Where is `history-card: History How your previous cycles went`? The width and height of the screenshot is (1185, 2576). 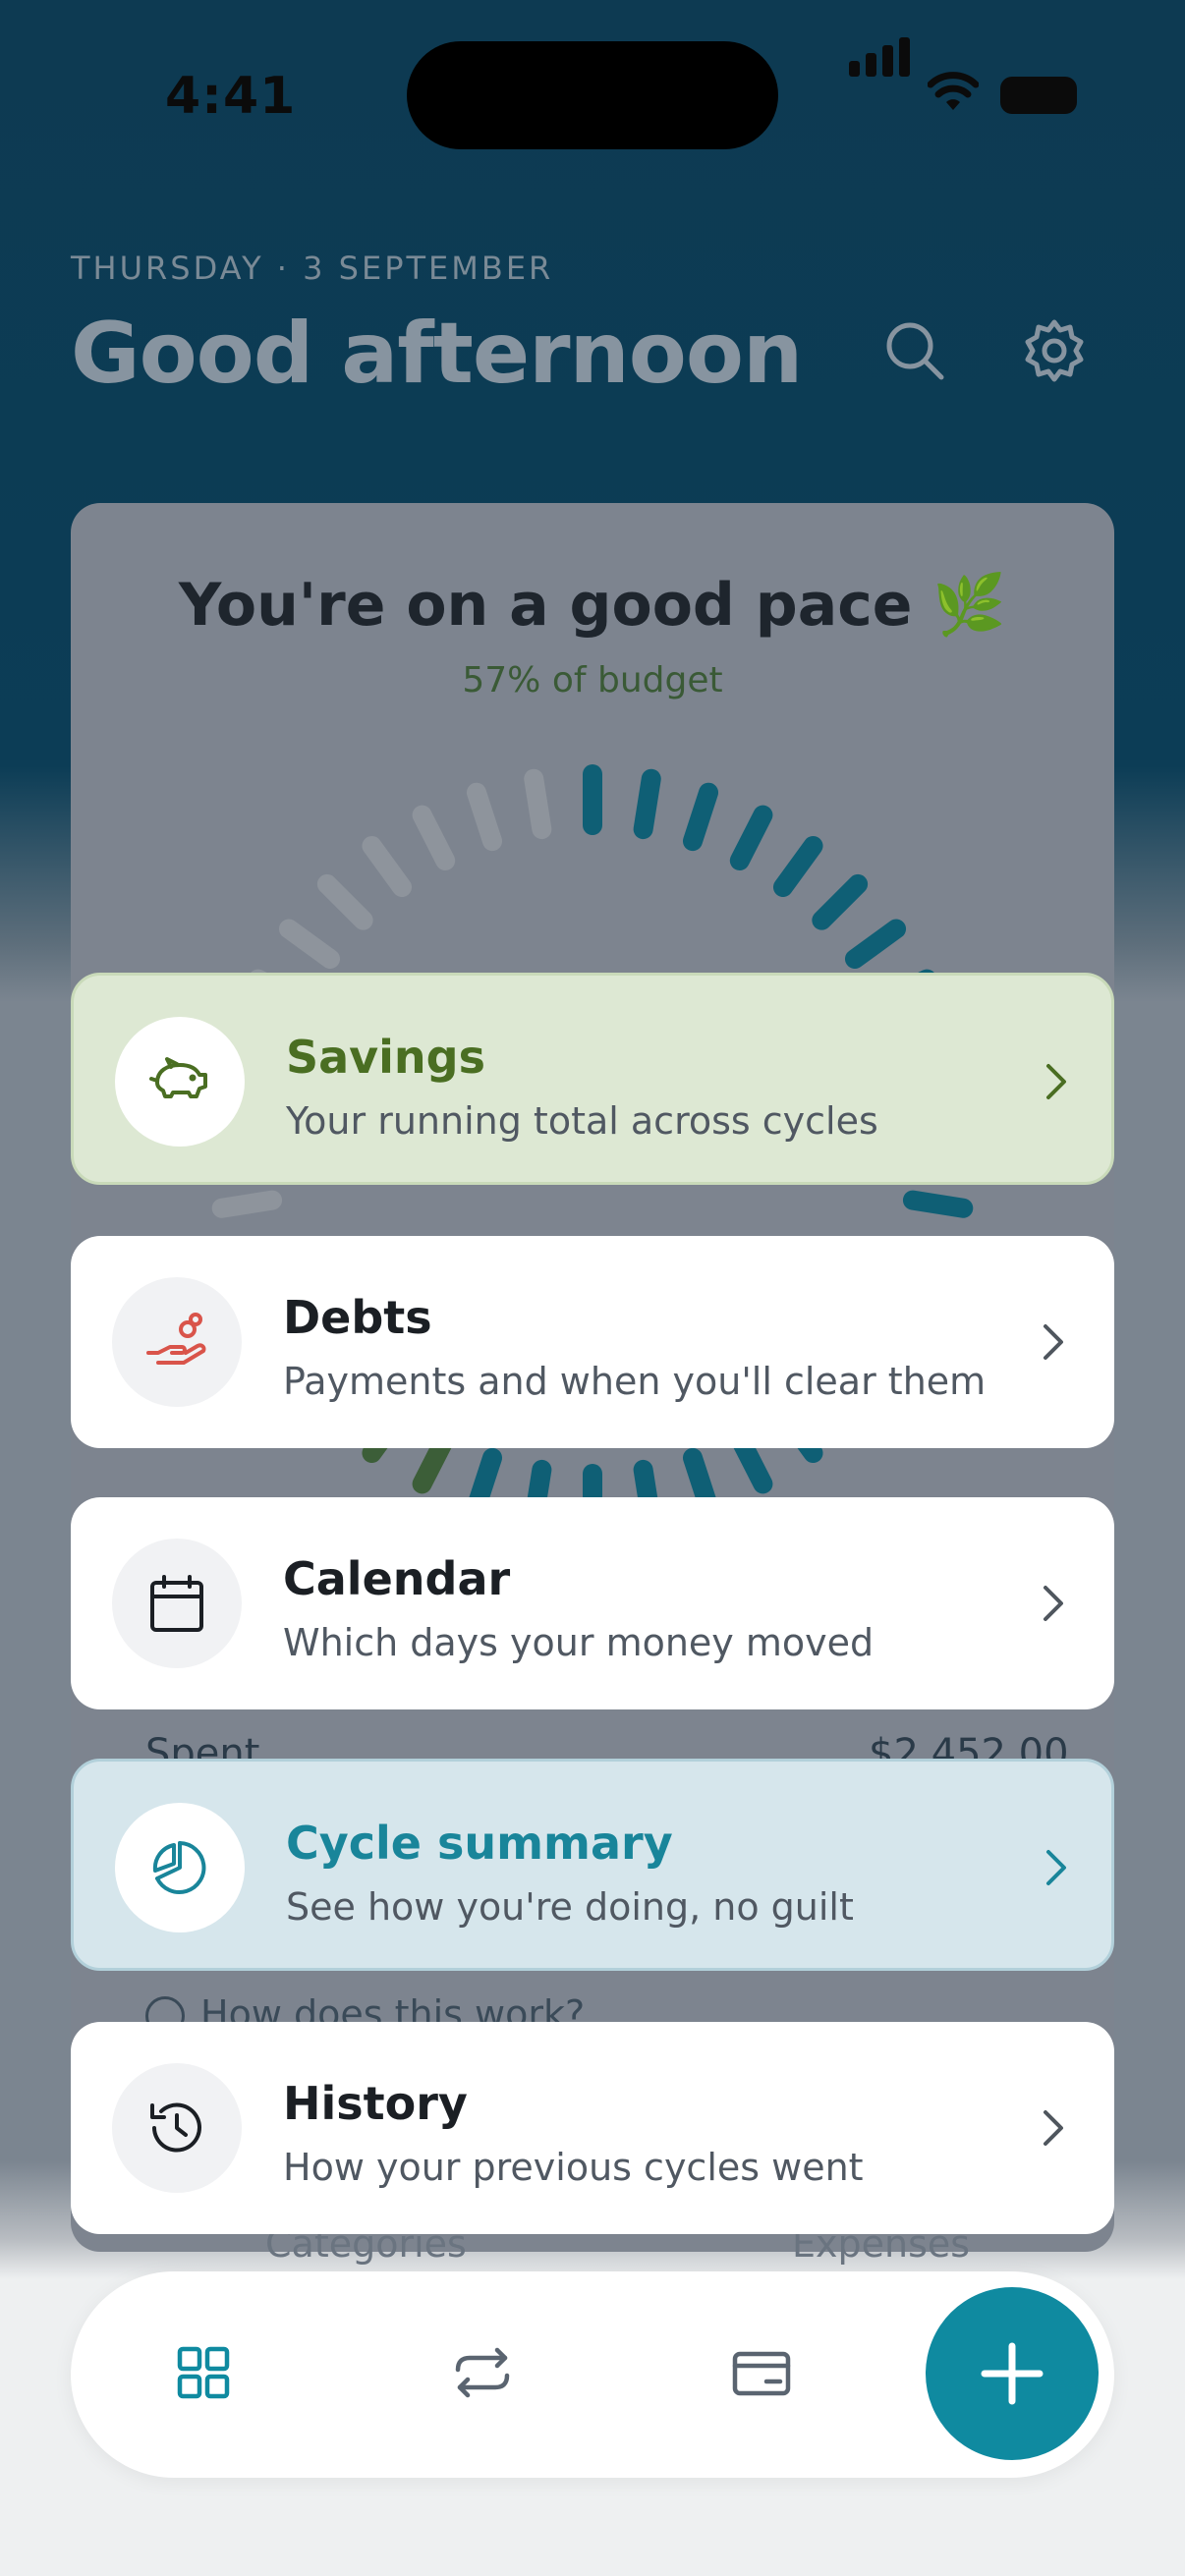
history-card: History How your previous cycles went is located at coordinates (592, 2128).